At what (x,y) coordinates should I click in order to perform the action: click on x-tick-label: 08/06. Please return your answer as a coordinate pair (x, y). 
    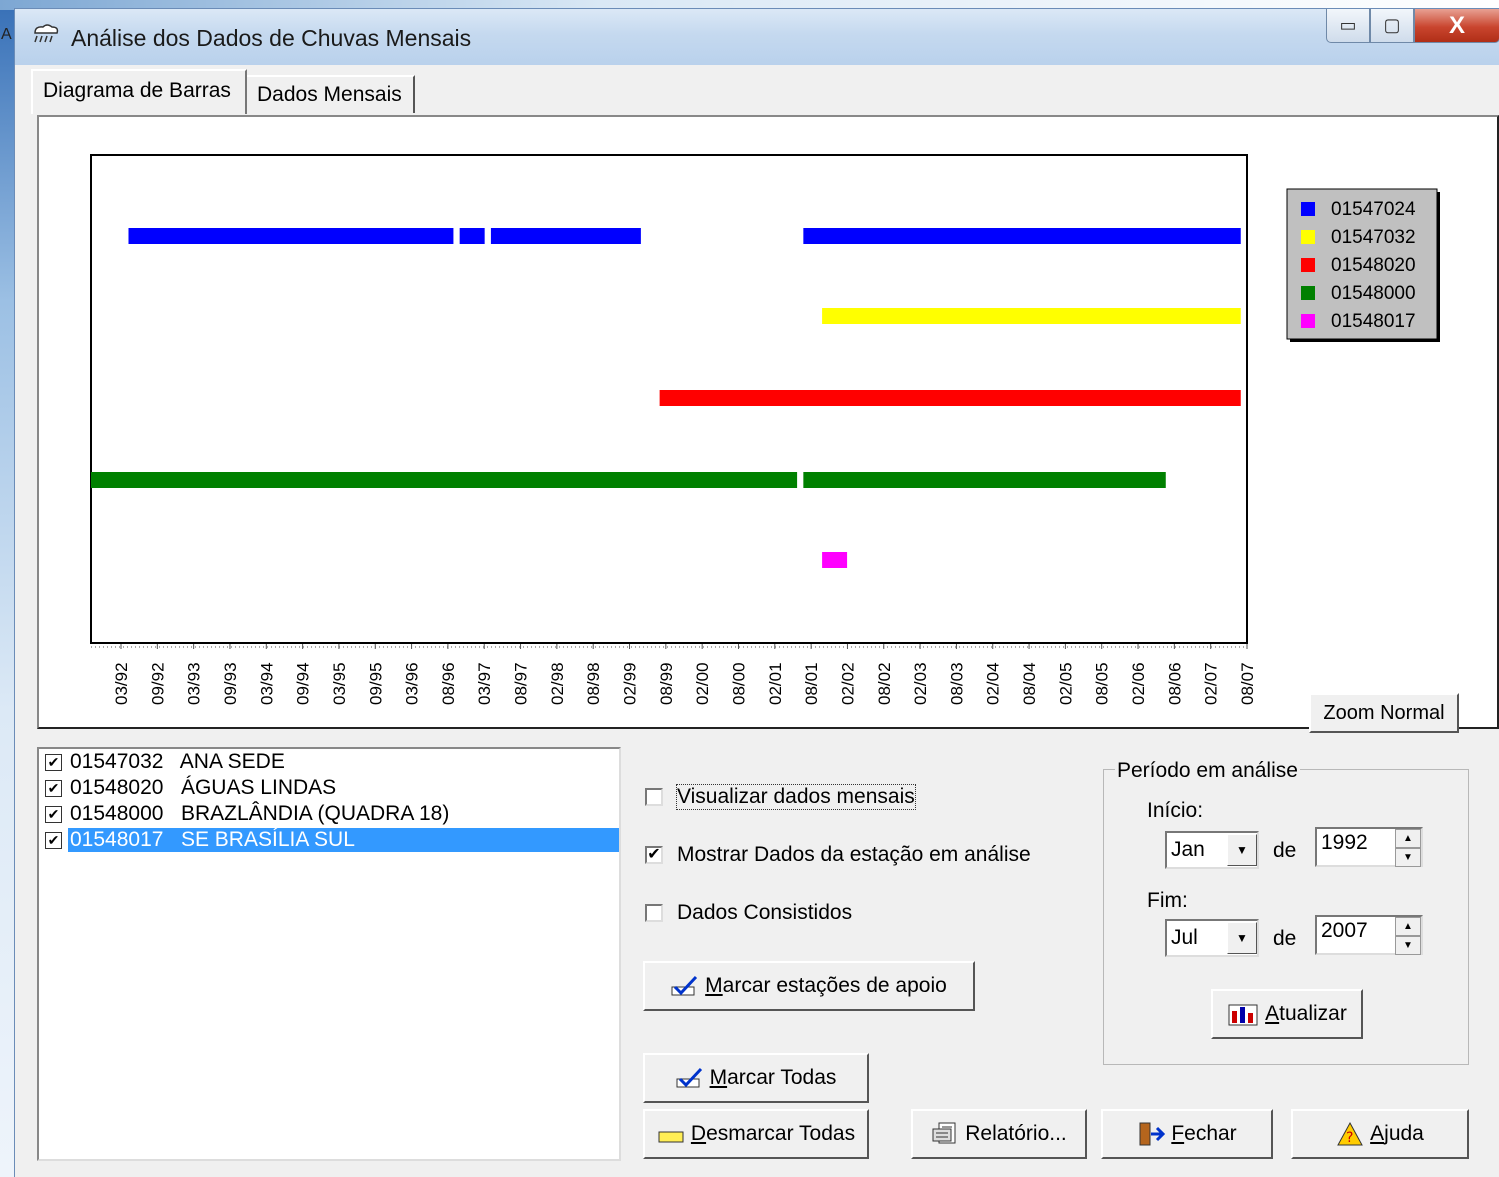
    Looking at the image, I should click on (1174, 683).